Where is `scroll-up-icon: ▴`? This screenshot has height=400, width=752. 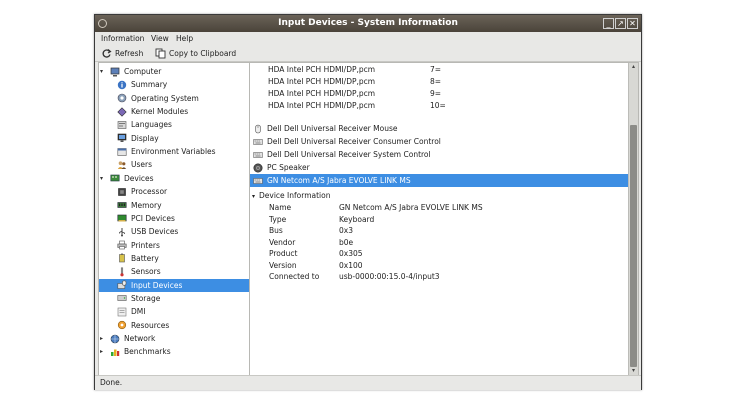 scroll-up-icon: ▴ is located at coordinates (633, 67).